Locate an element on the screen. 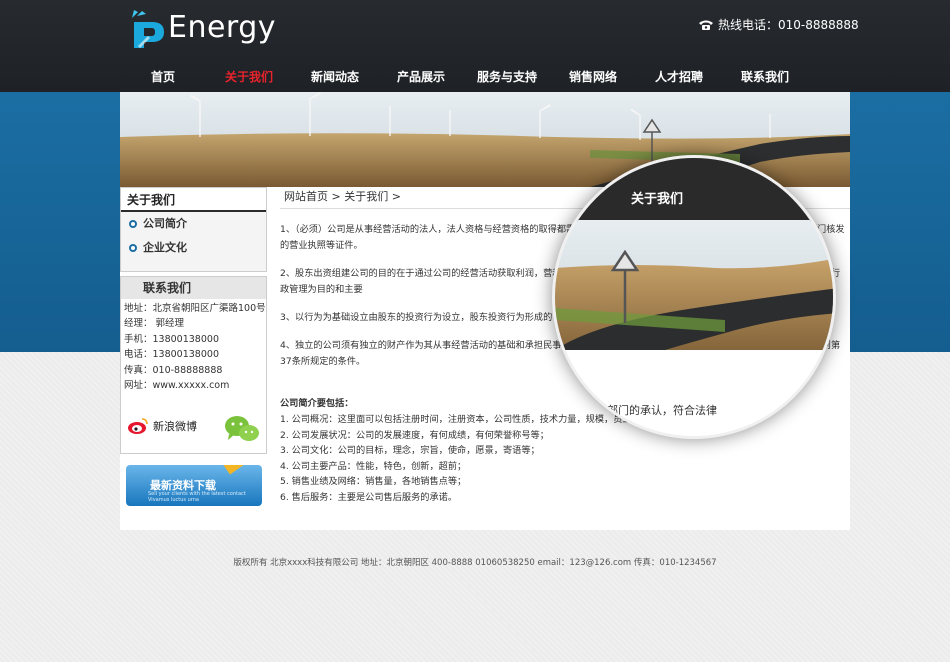  sidebar-item-label: 公司简介 is located at coordinates (165, 223).